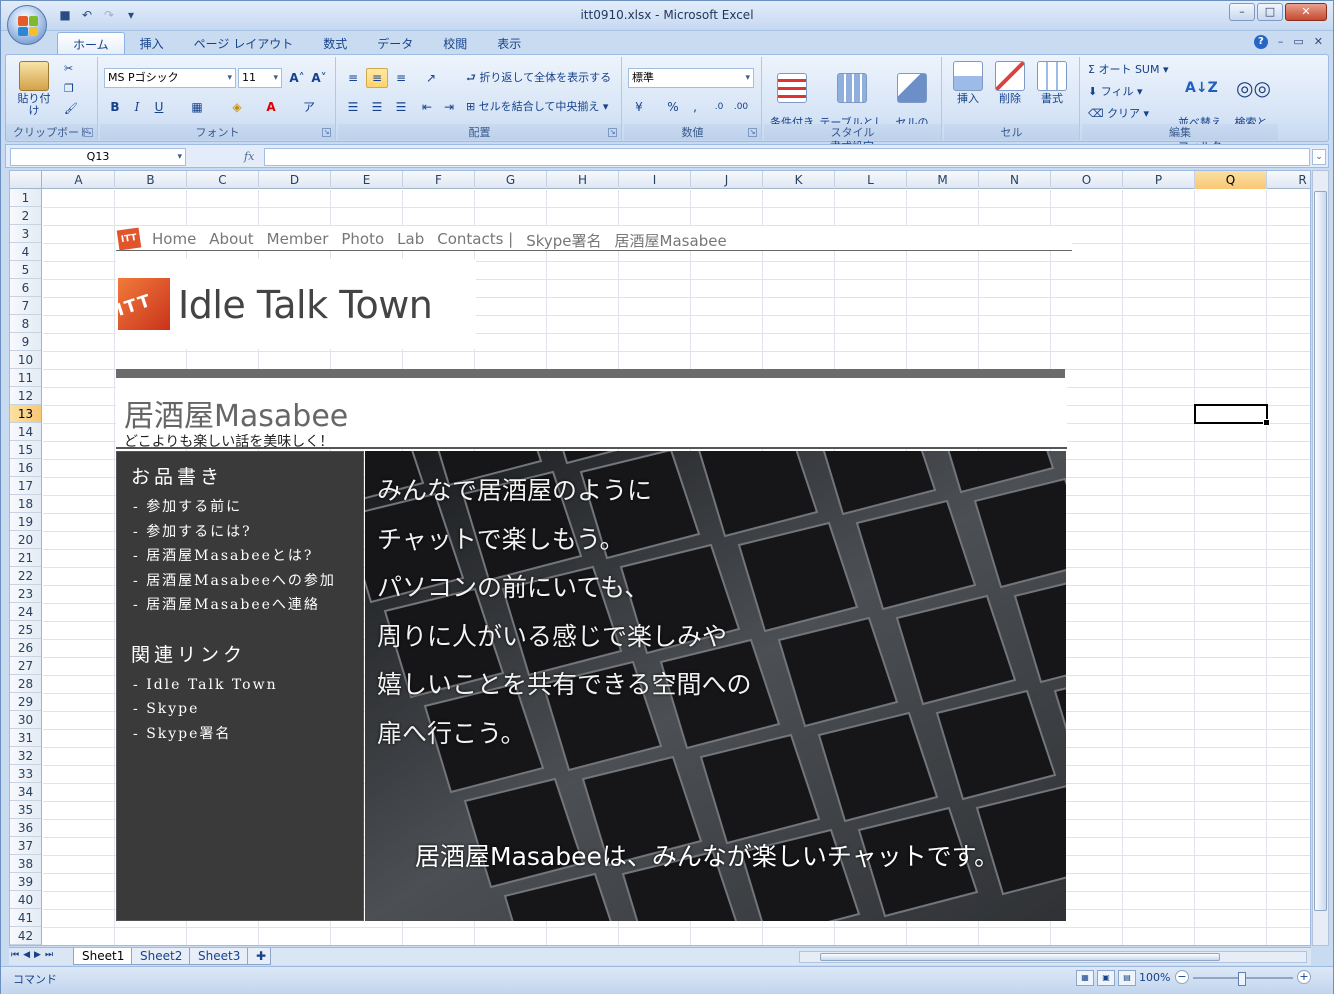 The width and height of the screenshot is (1334, 994). Describe the element at coordinates (27, 25) in the screenshot. I see `office-button` at that location.